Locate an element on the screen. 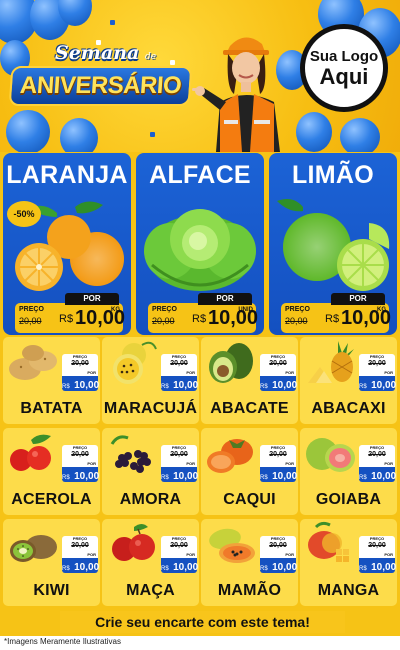 The width and height of the screenshot is (400, 650). product-name: GOIABA is located at coordinates (348, 499).